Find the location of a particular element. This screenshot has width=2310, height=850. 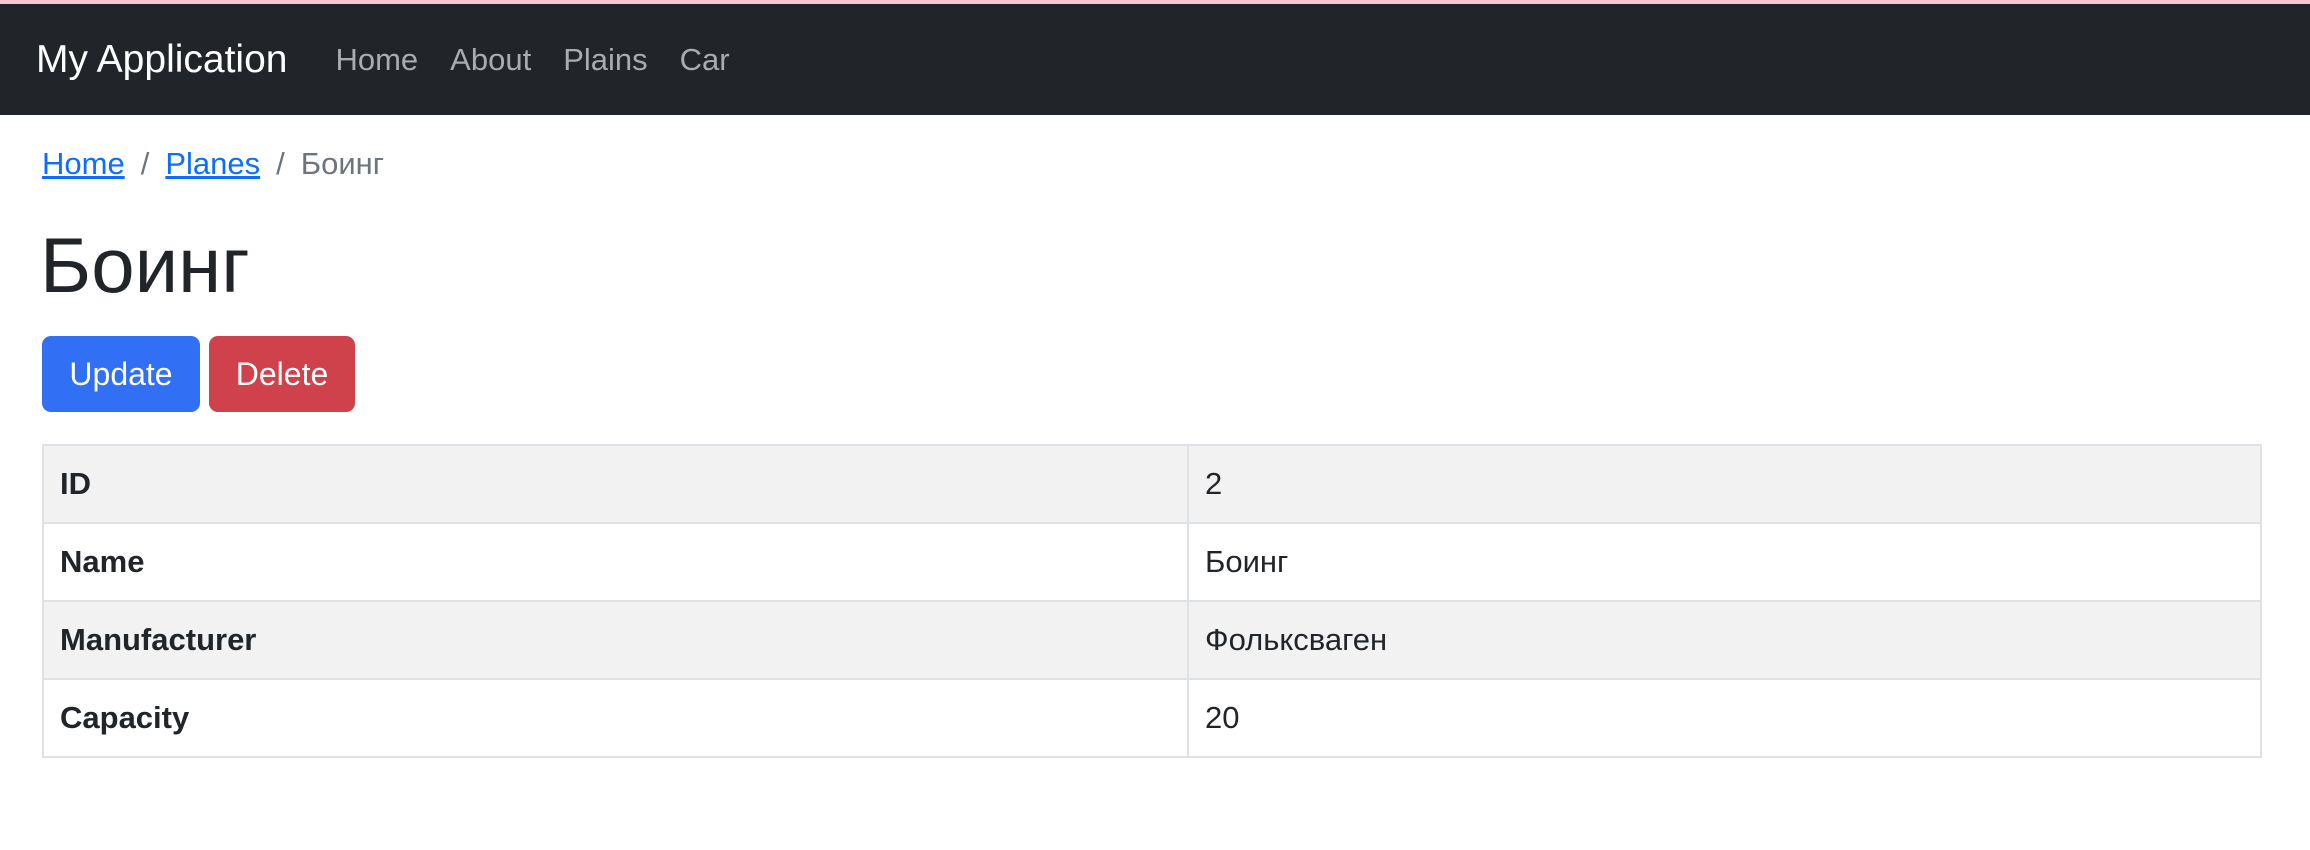

top-navbar: My Application Home About Plains Car is located at coordinates (1155, 57).